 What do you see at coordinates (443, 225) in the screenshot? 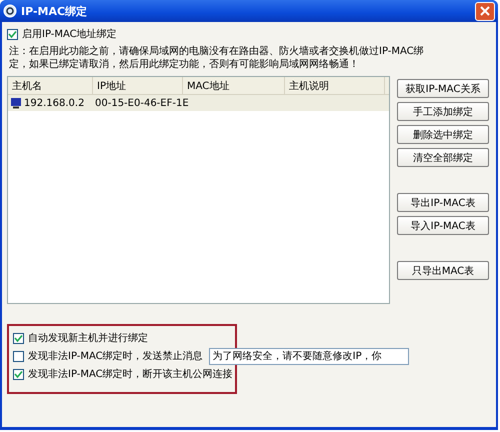
I see `action-button: 导入IP-MAC表` at bounding box center [443, 225].